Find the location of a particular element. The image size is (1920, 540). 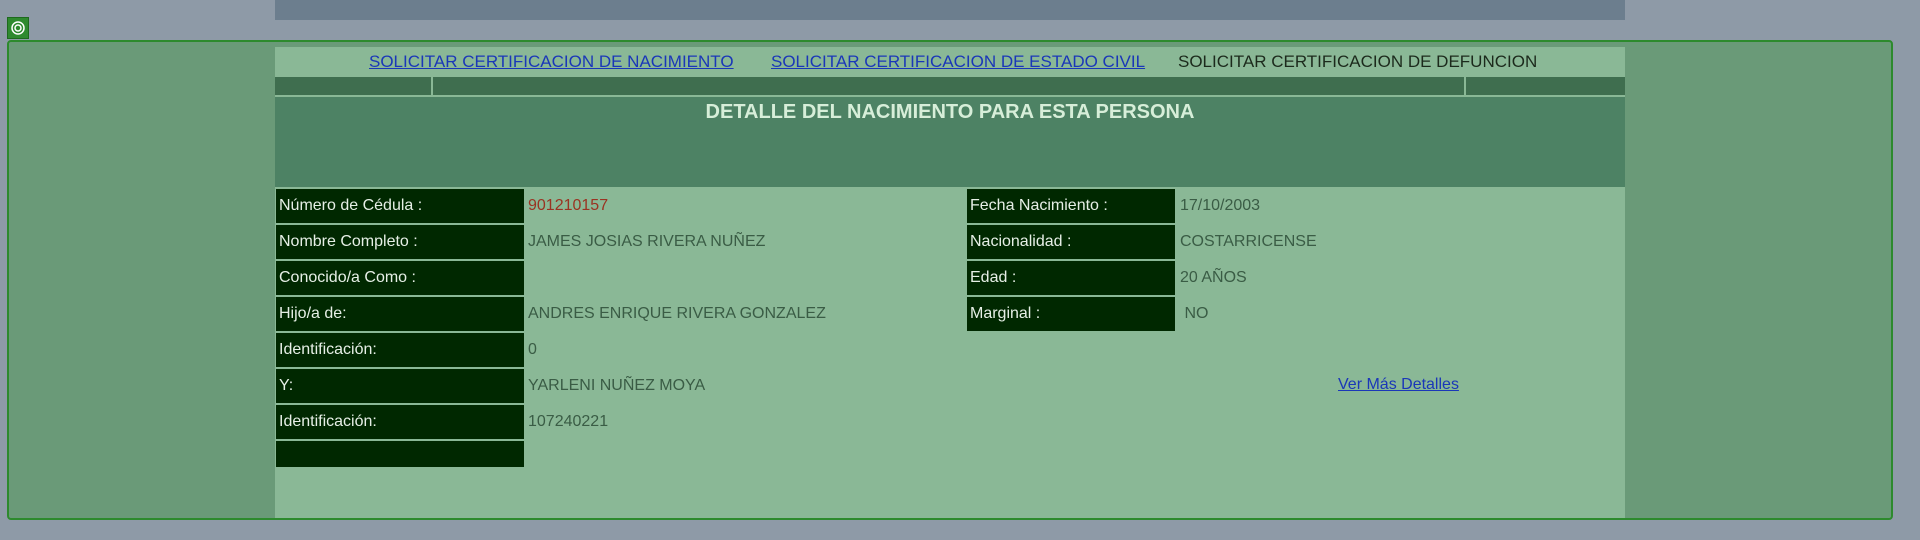

label-nombre-completo: Nombre Completo : is located at coordinates (400, 242).